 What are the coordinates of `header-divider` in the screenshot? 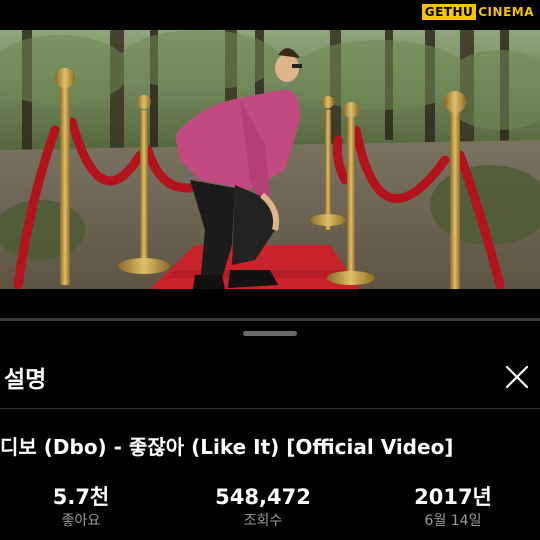 It's located at (270, 408).